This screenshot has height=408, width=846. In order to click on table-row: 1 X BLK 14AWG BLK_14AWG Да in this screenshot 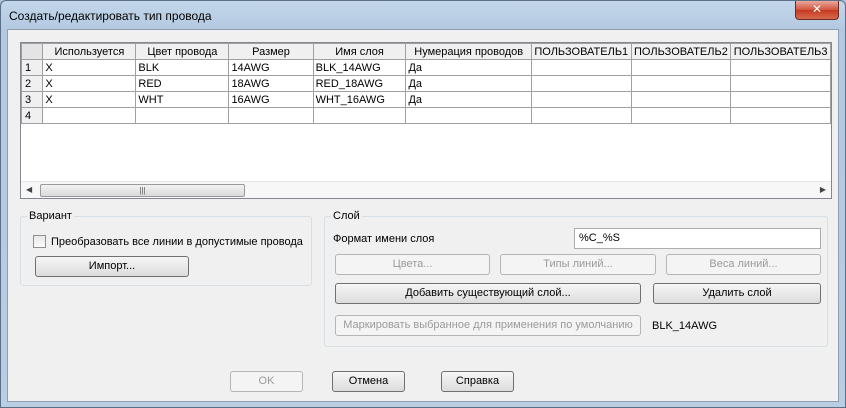, I will do `click(426, 67)`.